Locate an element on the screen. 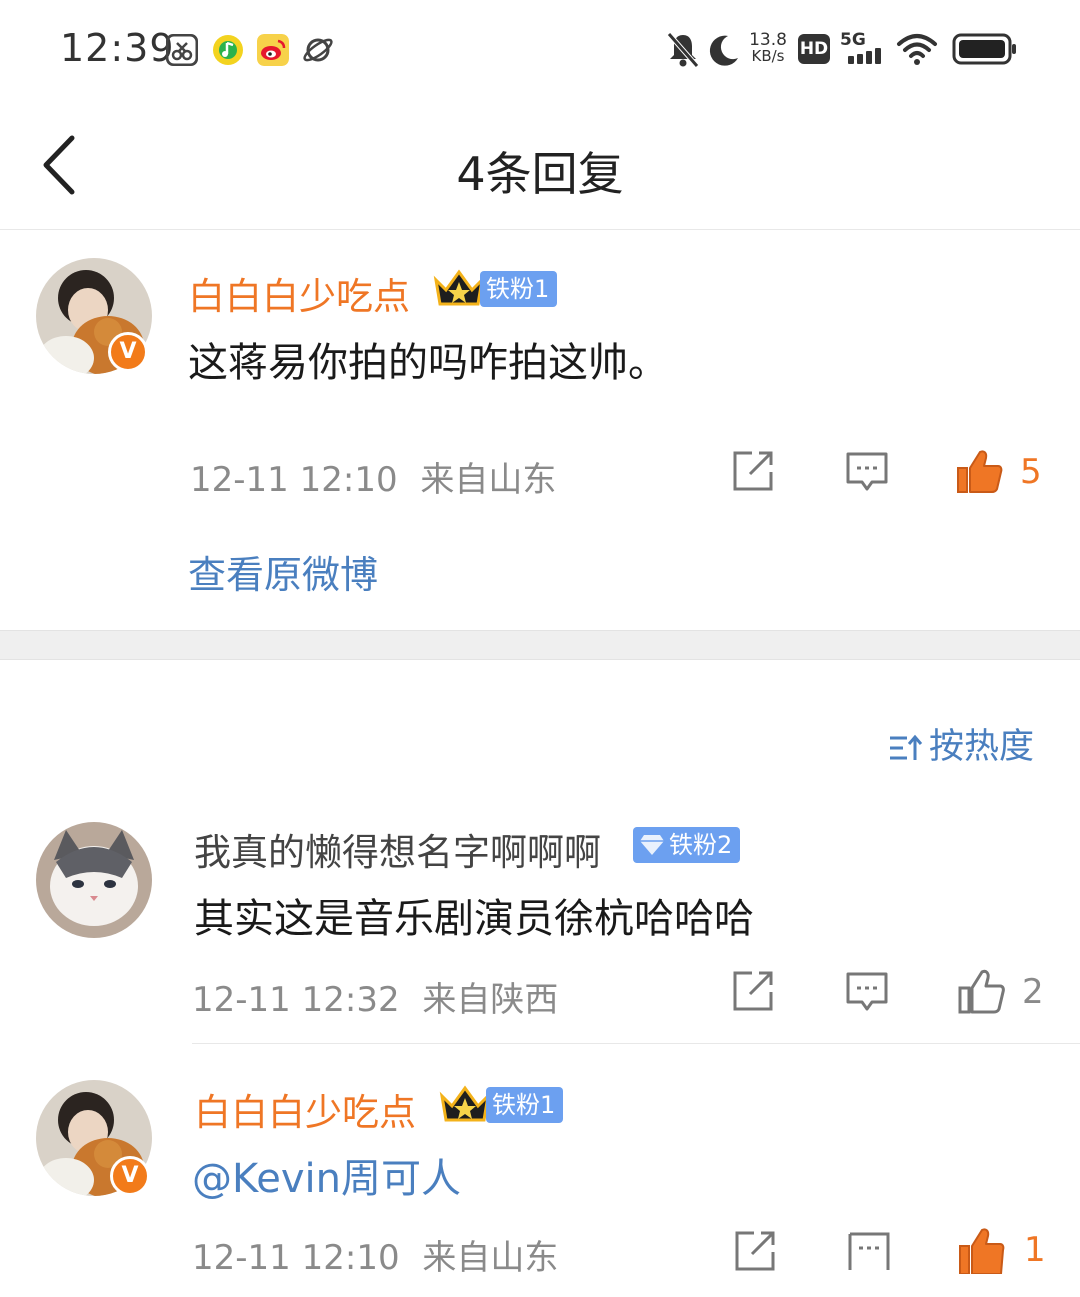 Image resolution: width=1080 pixels, height=1297 pixels. top-bar: 4条回复 is located at coordinates (540, 165).